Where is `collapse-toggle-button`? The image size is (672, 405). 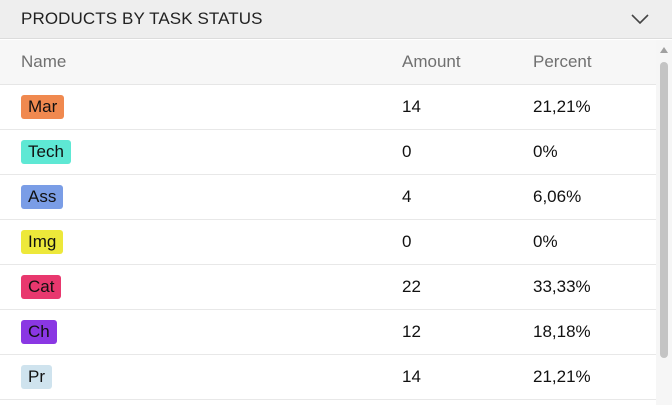
collapse-toggle-button is located at coordinates (640, 19).